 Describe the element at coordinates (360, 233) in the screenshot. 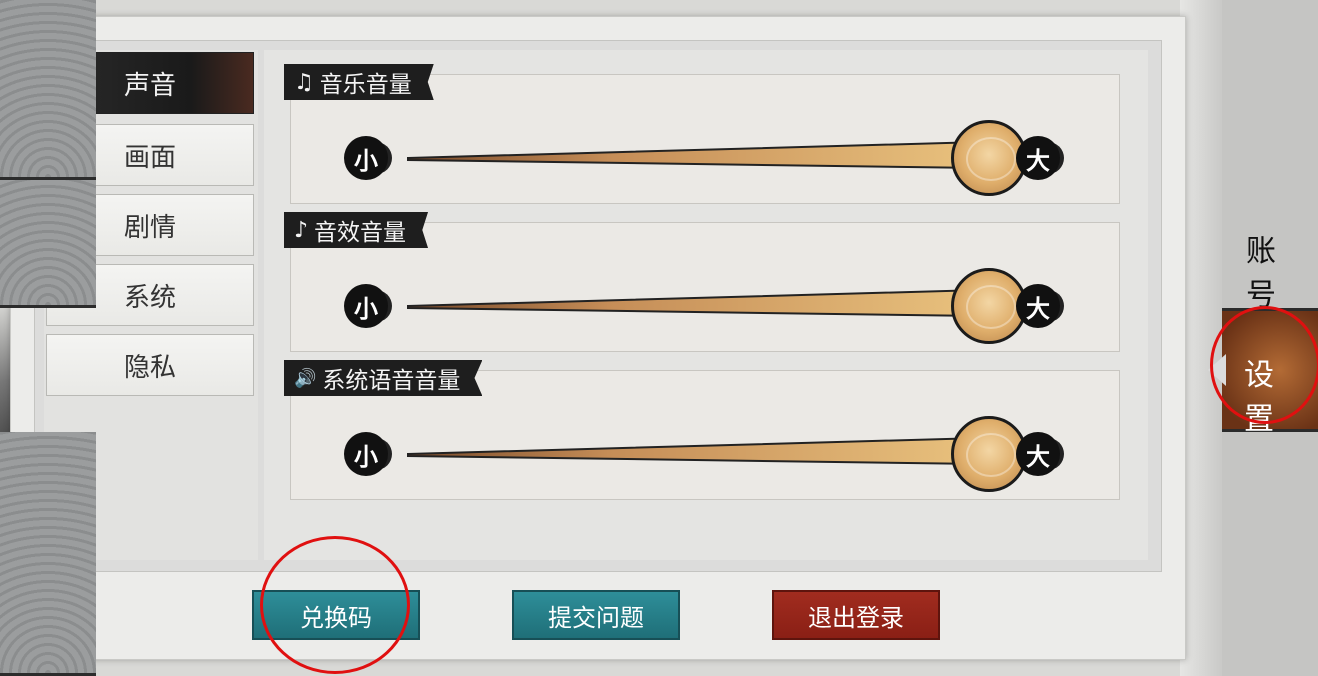

I see `sfx-volume-label: 音效音量` at that location.